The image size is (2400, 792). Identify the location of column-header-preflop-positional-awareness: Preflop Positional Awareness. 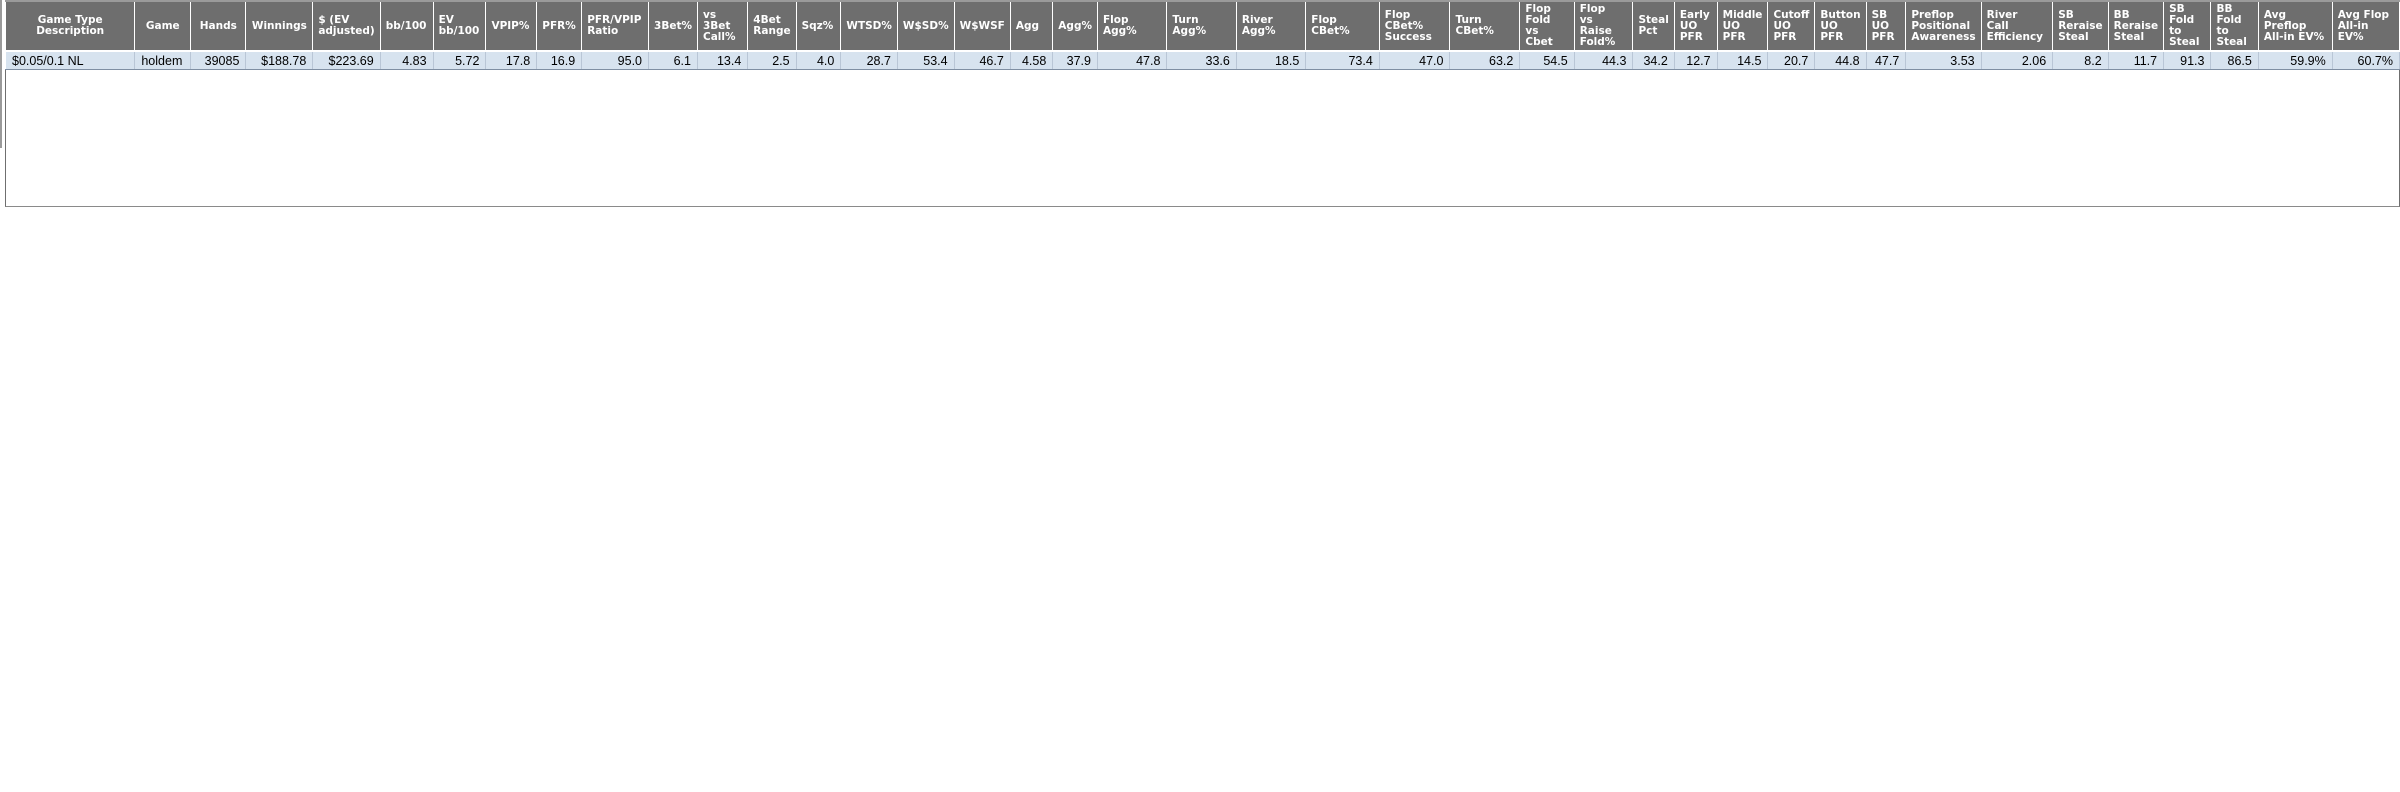
(1943, 26).